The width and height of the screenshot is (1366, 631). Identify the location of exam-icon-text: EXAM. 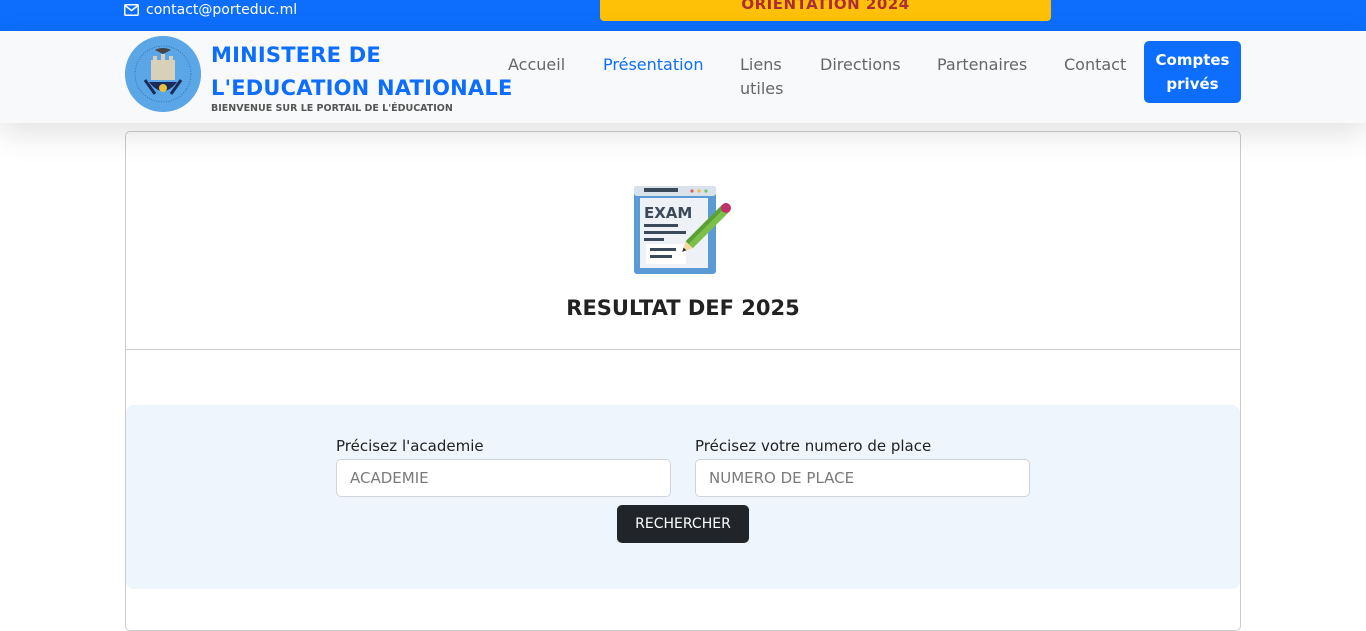
(668, 213).